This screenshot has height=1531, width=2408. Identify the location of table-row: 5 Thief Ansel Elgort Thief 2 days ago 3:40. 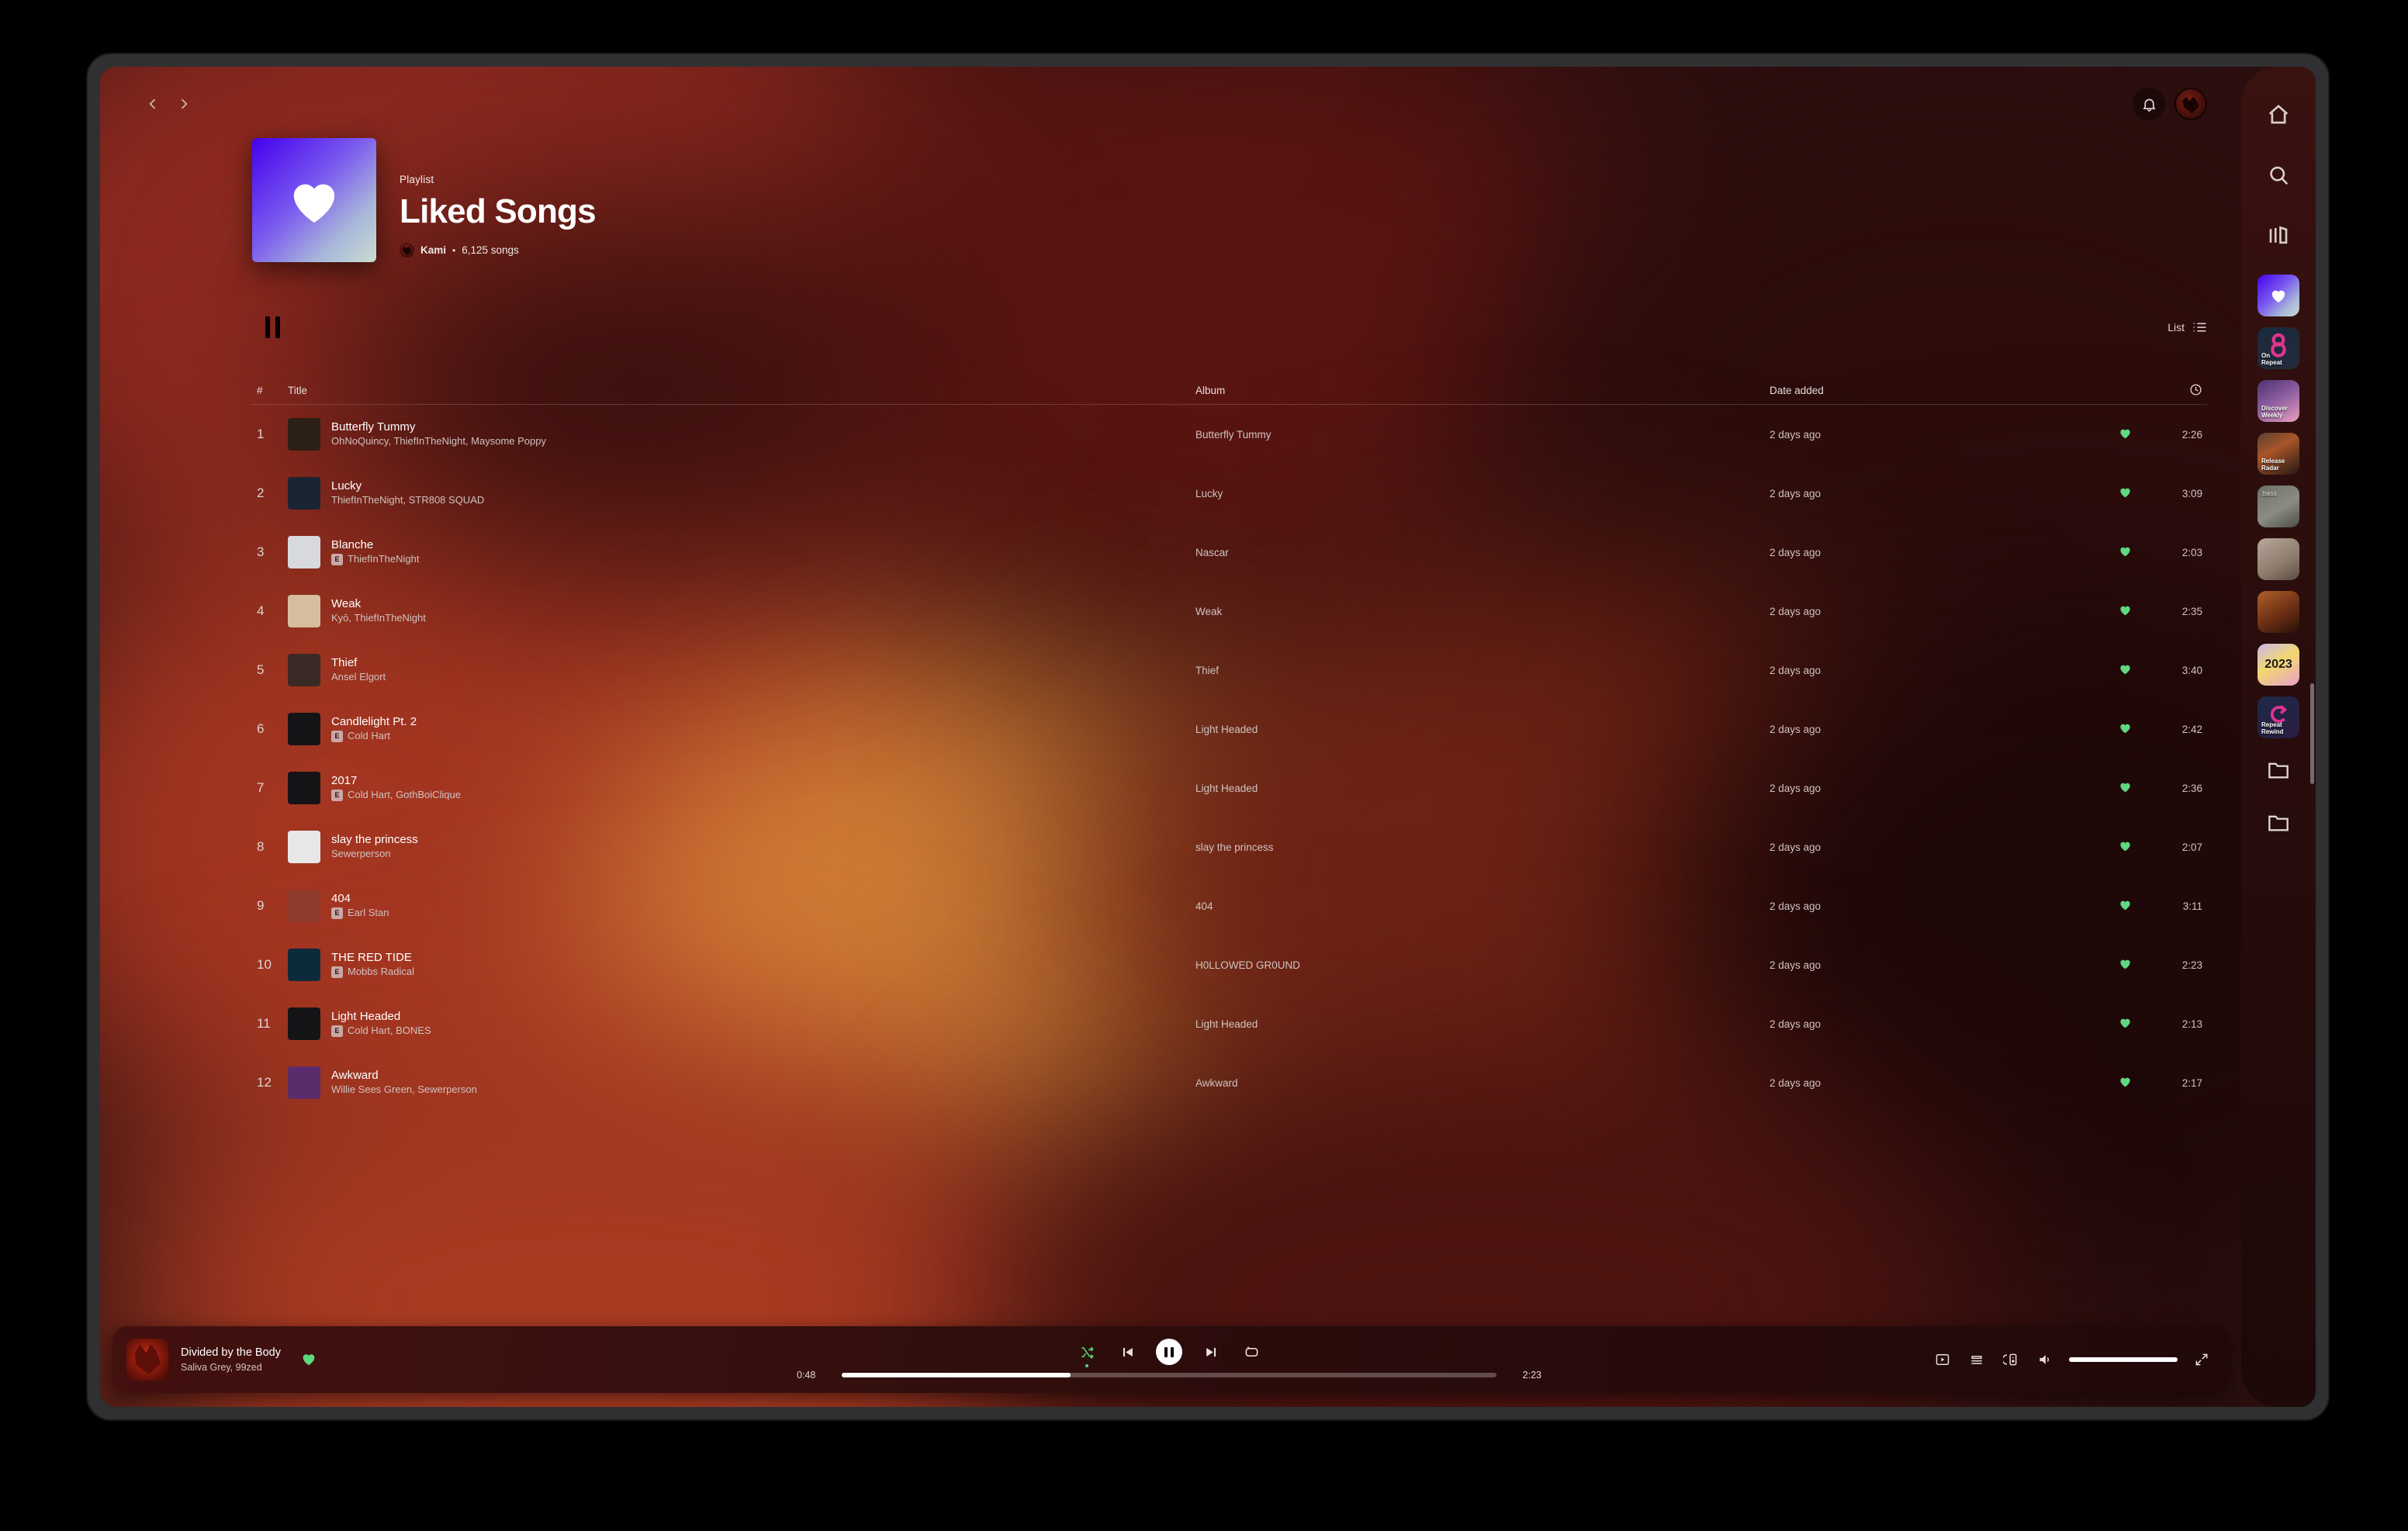
(1229, 670).